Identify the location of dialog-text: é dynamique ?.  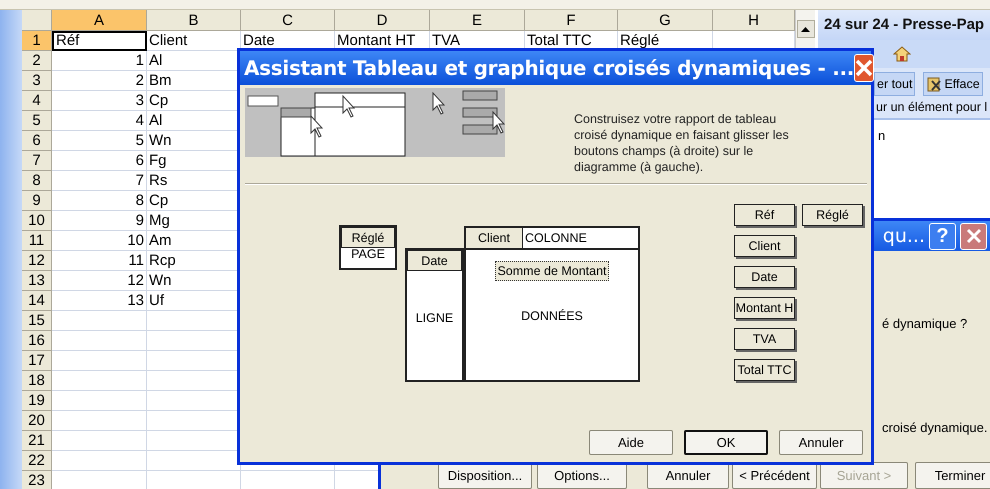
(925, 323).